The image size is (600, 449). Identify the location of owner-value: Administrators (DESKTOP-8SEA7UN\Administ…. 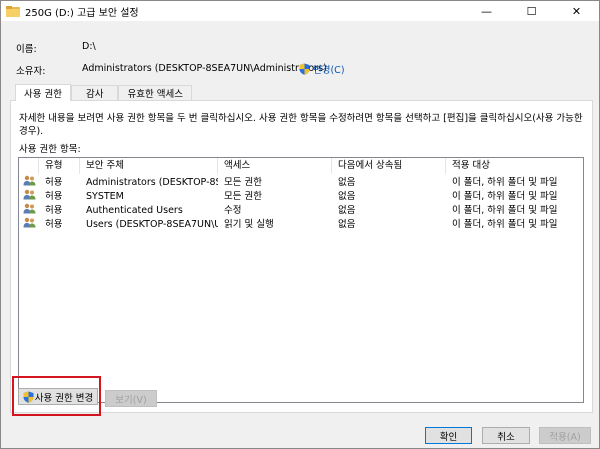
(204, 68).